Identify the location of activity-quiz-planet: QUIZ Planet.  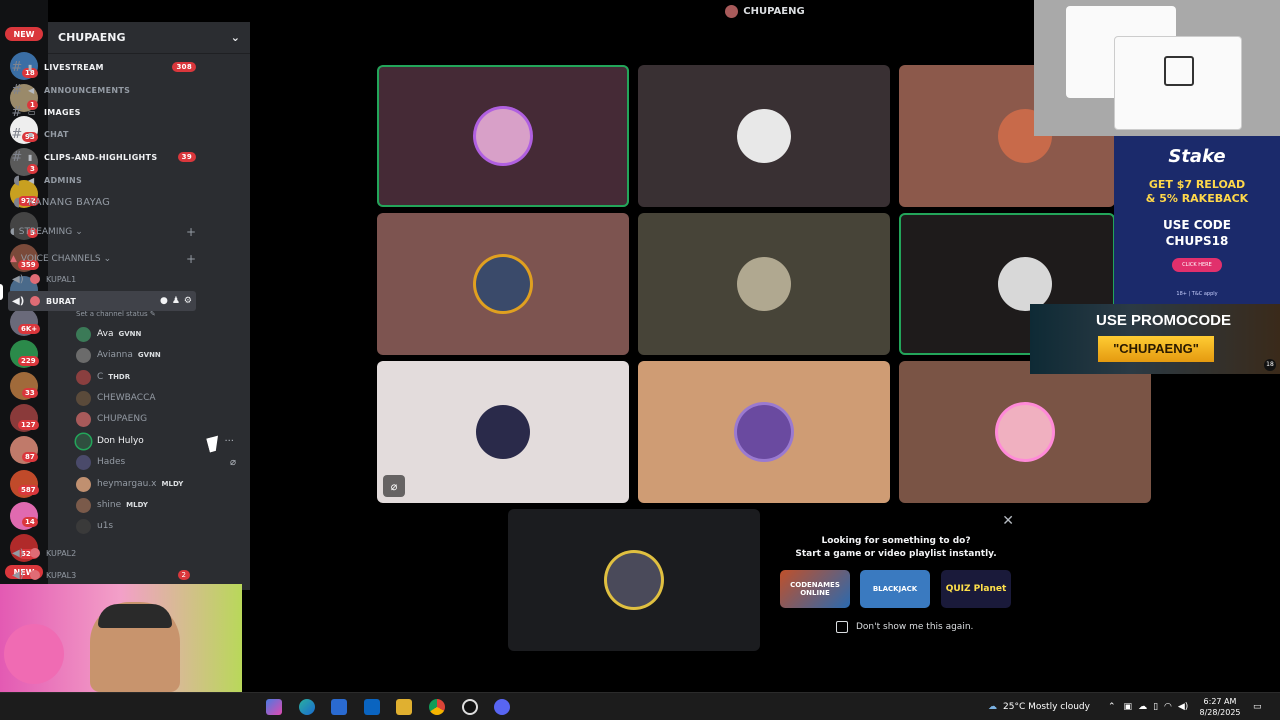
(976, 589).